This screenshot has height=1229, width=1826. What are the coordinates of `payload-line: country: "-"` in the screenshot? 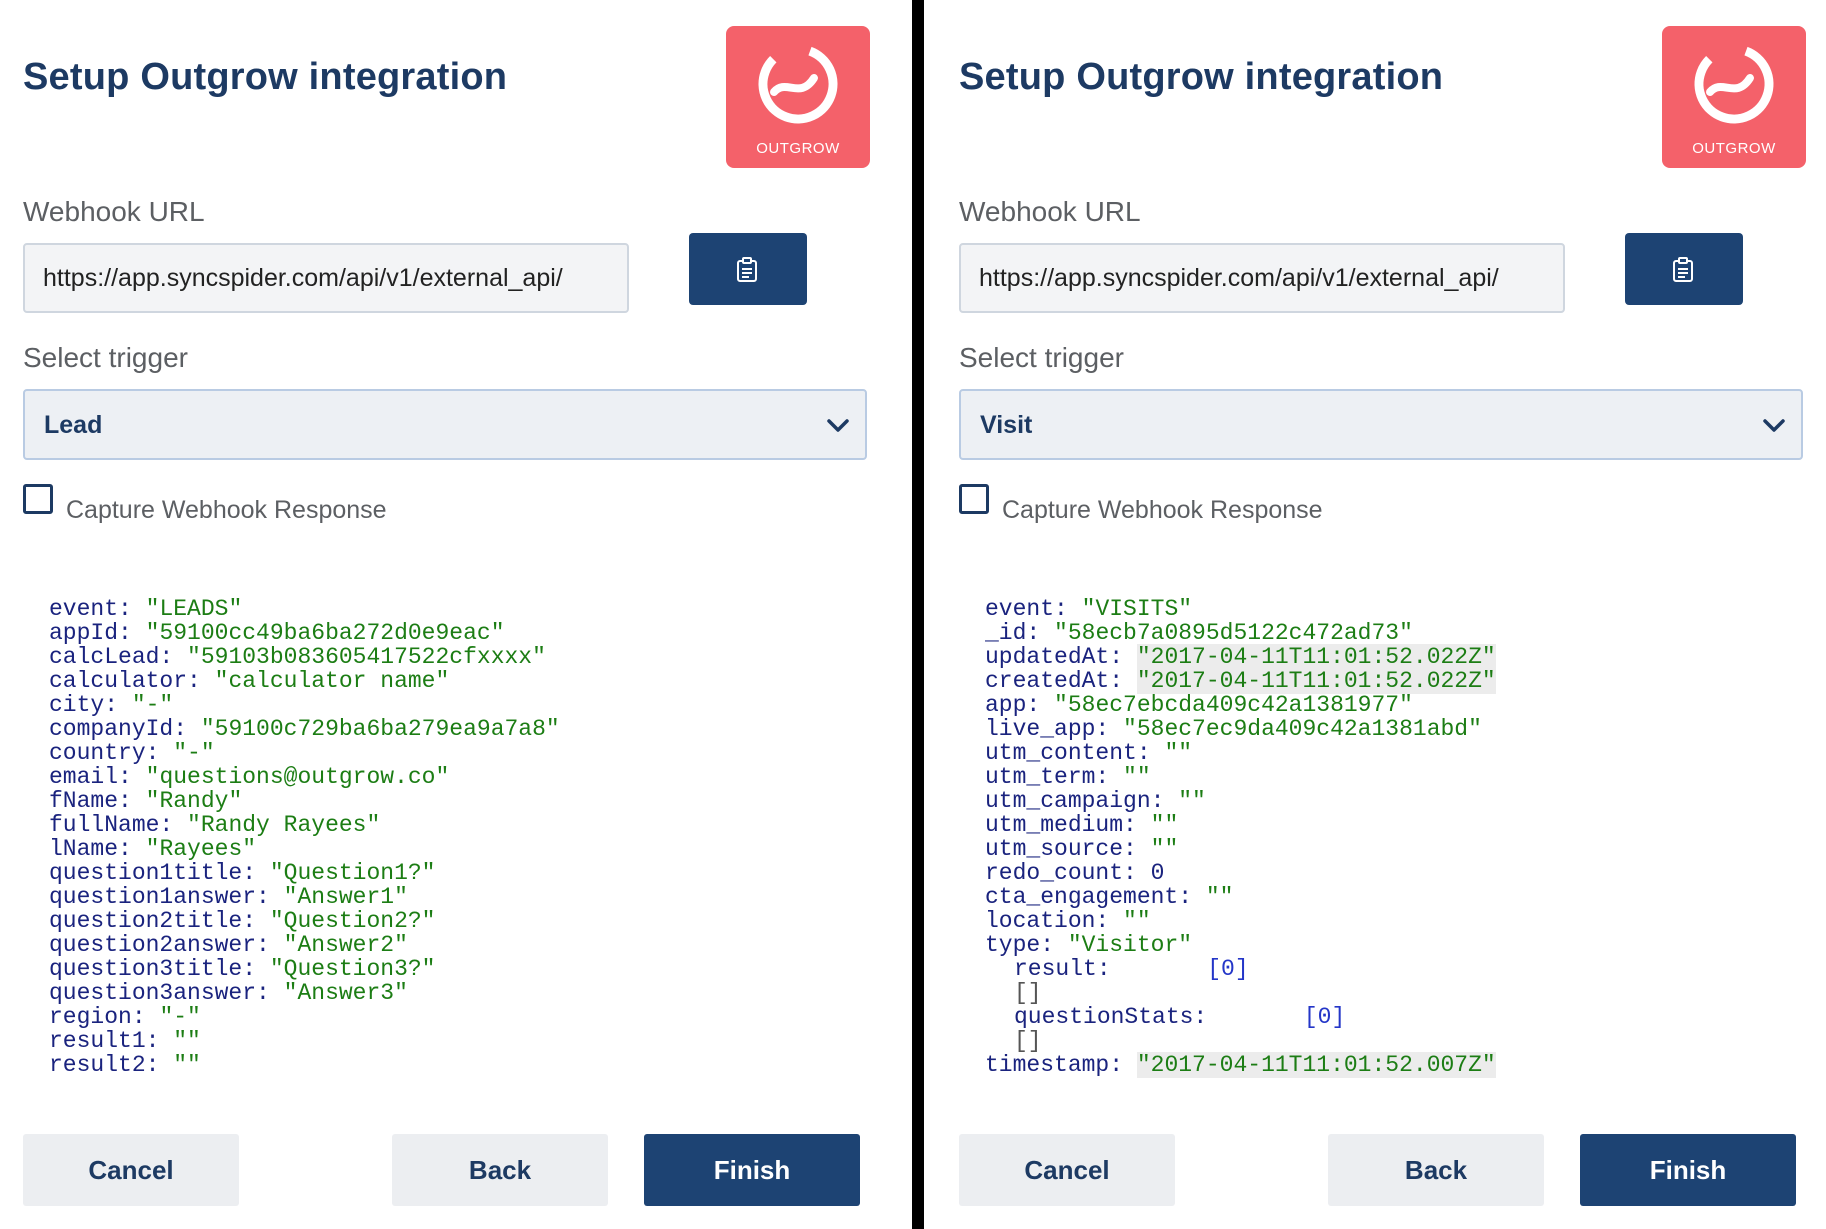 It's located at (469, 753).